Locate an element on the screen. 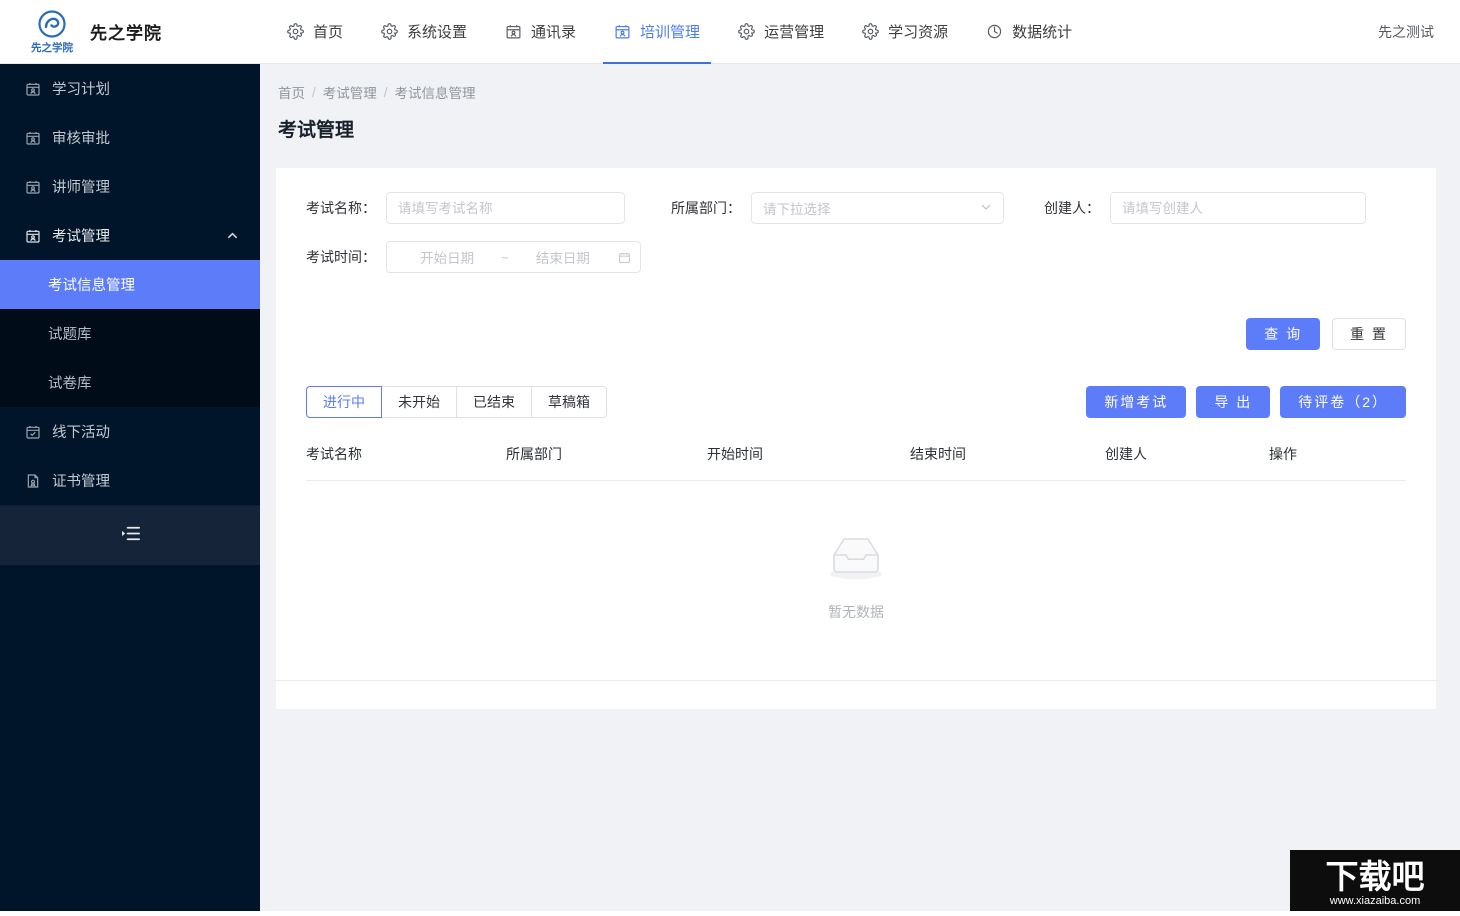 This screenshot has width=1460, height=916. nav-item-learning-resources: 学习资源 is located at coordinates (905, 32).